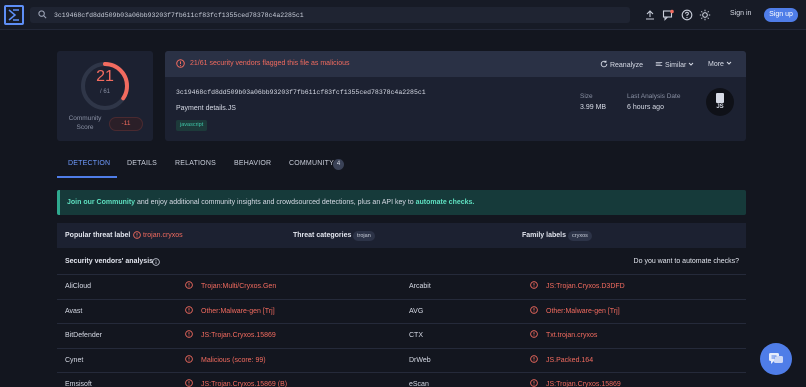  Describe the element at coordinates (142, 163) in the screenshot. I see `tab-details: DETAILS` at that location.